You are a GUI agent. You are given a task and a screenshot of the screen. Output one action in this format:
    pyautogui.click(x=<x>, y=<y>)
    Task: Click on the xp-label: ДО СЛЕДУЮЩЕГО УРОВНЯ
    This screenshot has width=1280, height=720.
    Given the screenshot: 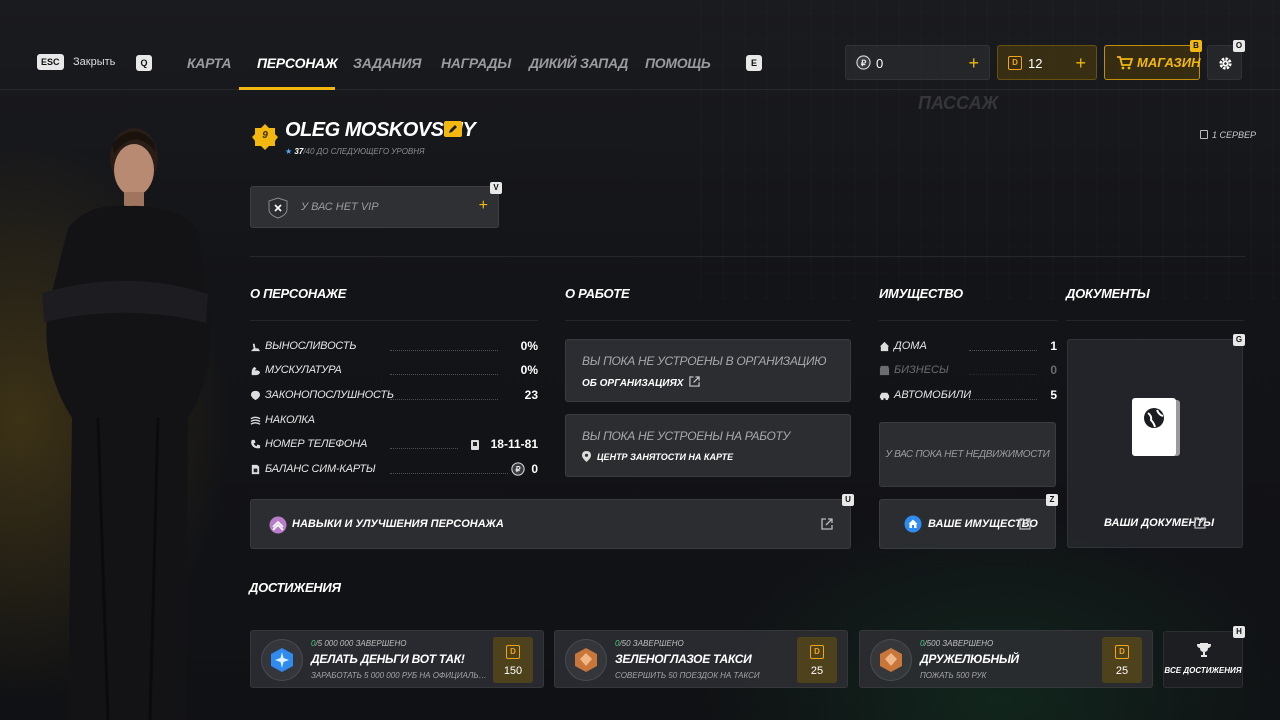 What is the action you would take?
    pyautogui.click(x=370, y=151)
    